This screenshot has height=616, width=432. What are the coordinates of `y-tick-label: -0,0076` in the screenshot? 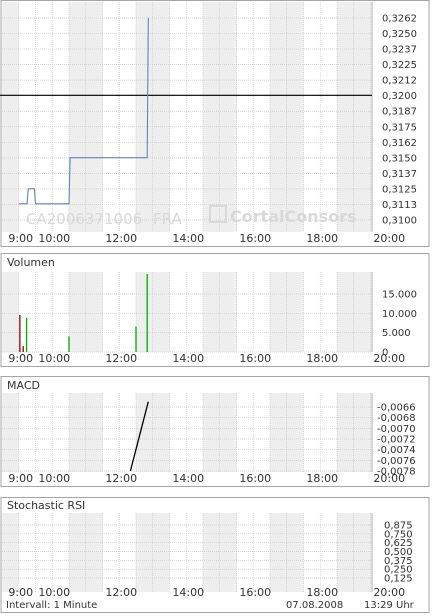 It's located at (396, 461).